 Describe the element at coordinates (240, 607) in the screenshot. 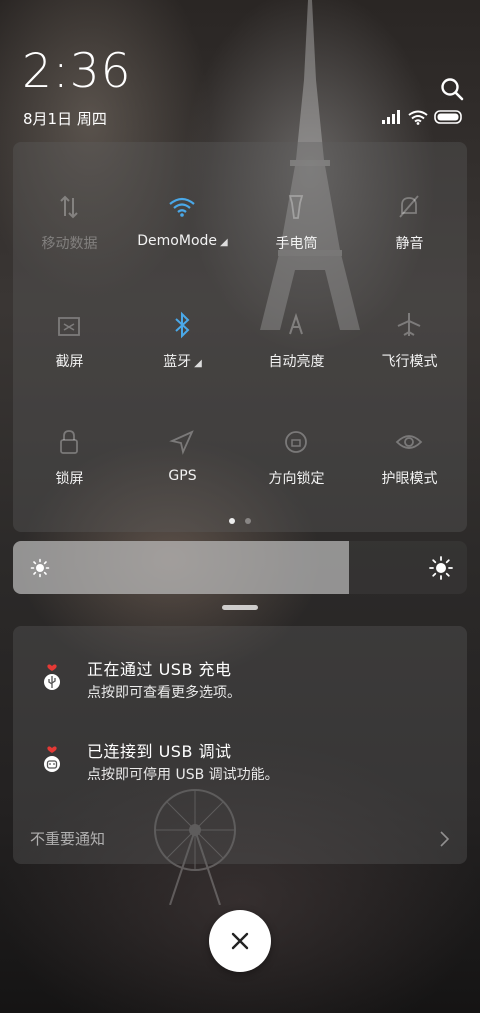

I see `drag-handle` at that location.